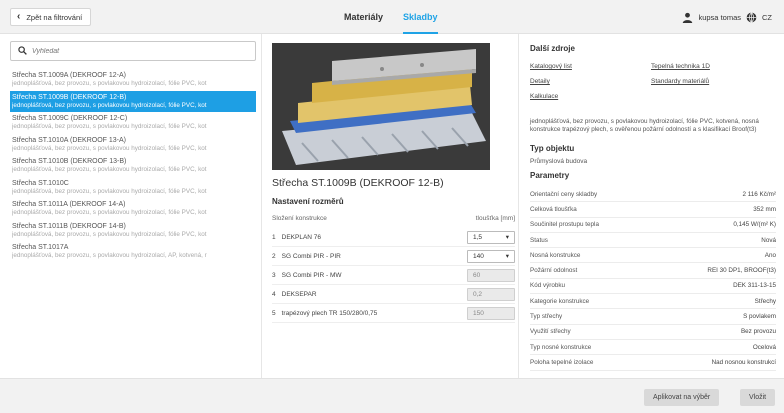  Describe the element at coordinates (544, 96) in the screenshot. I see `link-calculation: Kalkulace` at that location.